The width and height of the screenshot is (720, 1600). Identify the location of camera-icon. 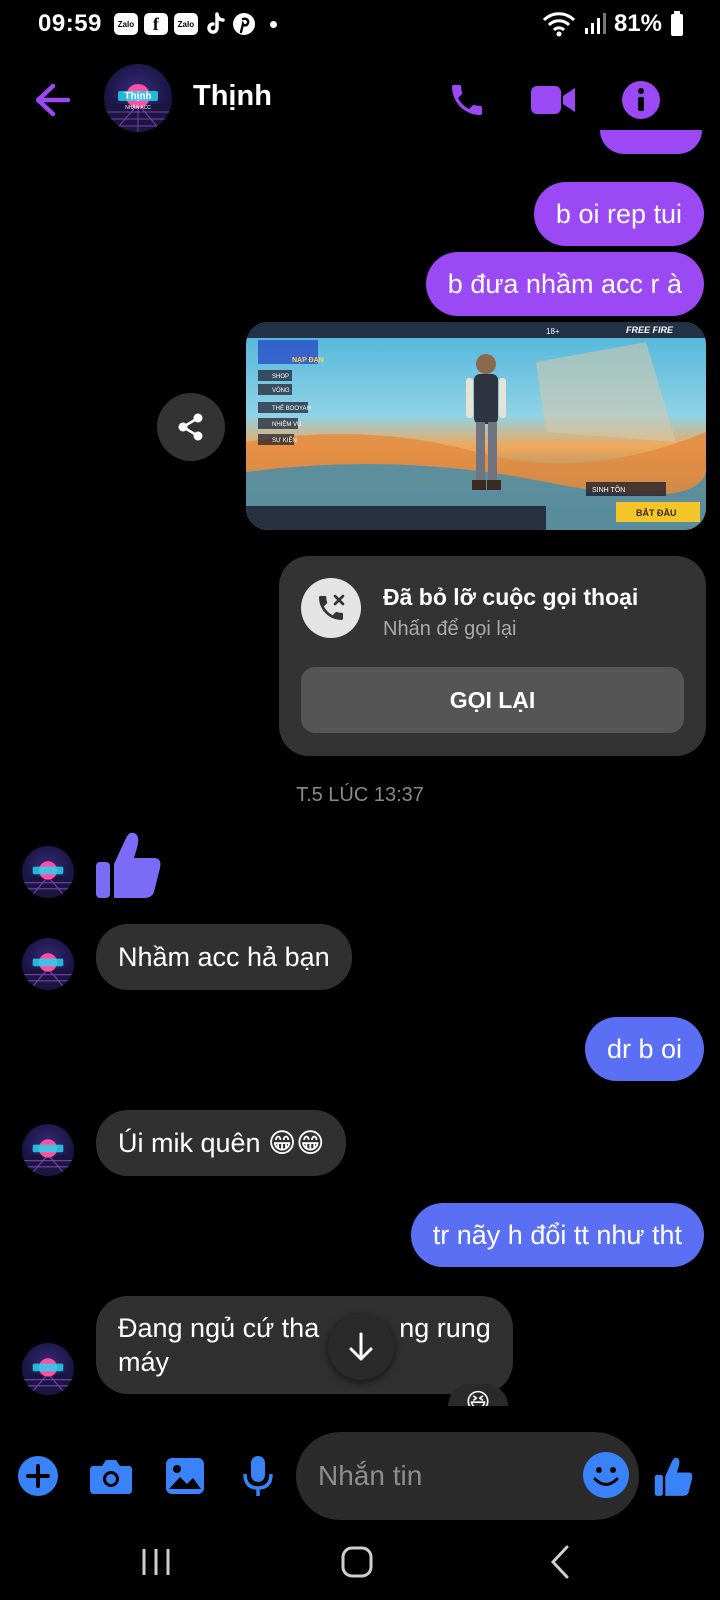
(111, 1477).